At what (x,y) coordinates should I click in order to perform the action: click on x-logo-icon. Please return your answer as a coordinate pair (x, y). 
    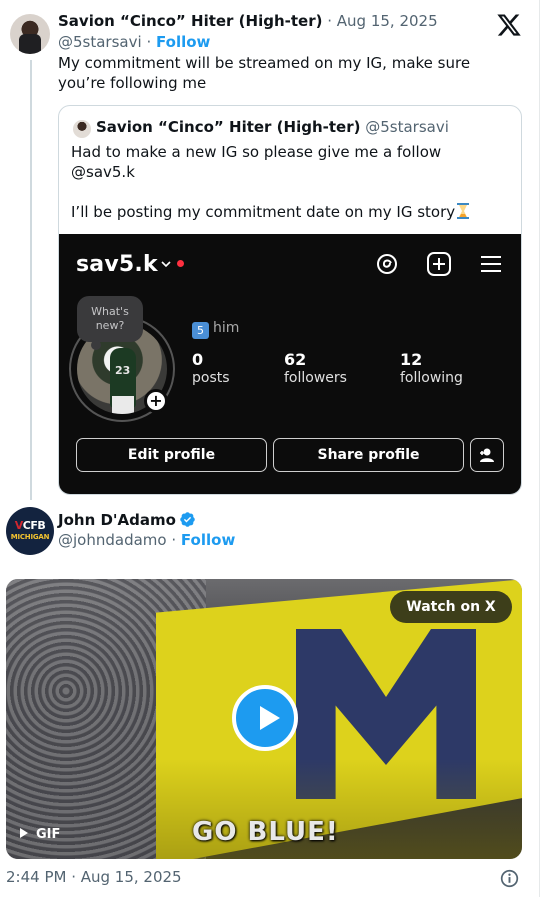
    Looking at the image, I should click on (509, 25).